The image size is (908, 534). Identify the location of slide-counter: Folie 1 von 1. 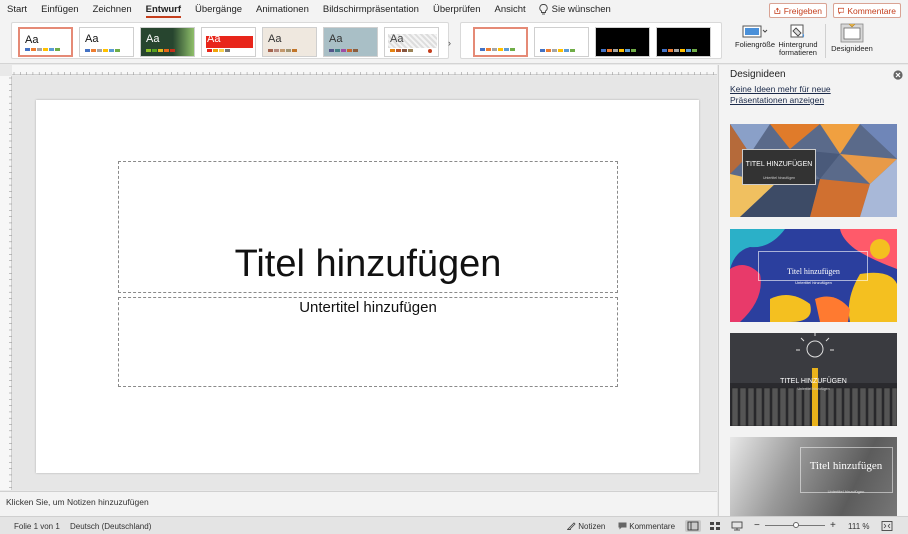
(37, 526).